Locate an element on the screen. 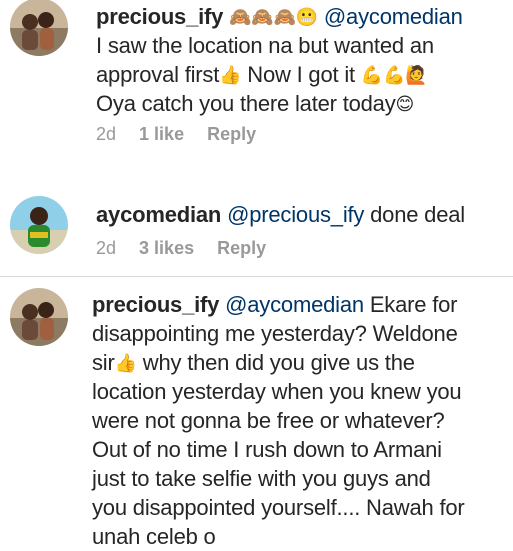 This screenshot has height=551, width=513. smile-icon: 😊 is located at coordinates (405, 104).